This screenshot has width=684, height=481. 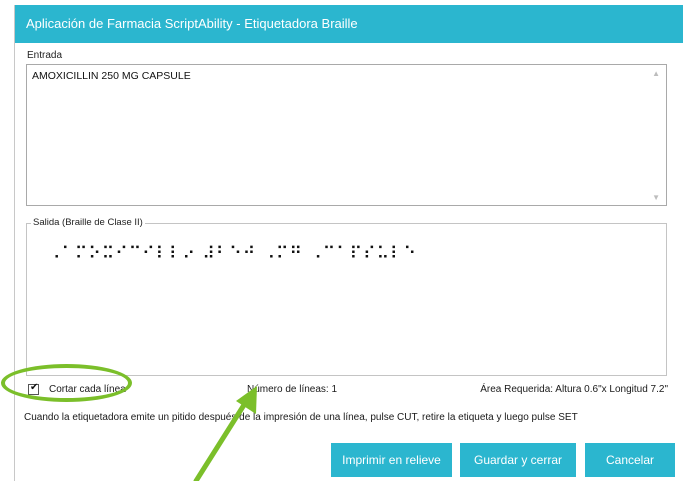 I want to click on line-count-text: Número de líneas: 1, so click(x=292, y=389).